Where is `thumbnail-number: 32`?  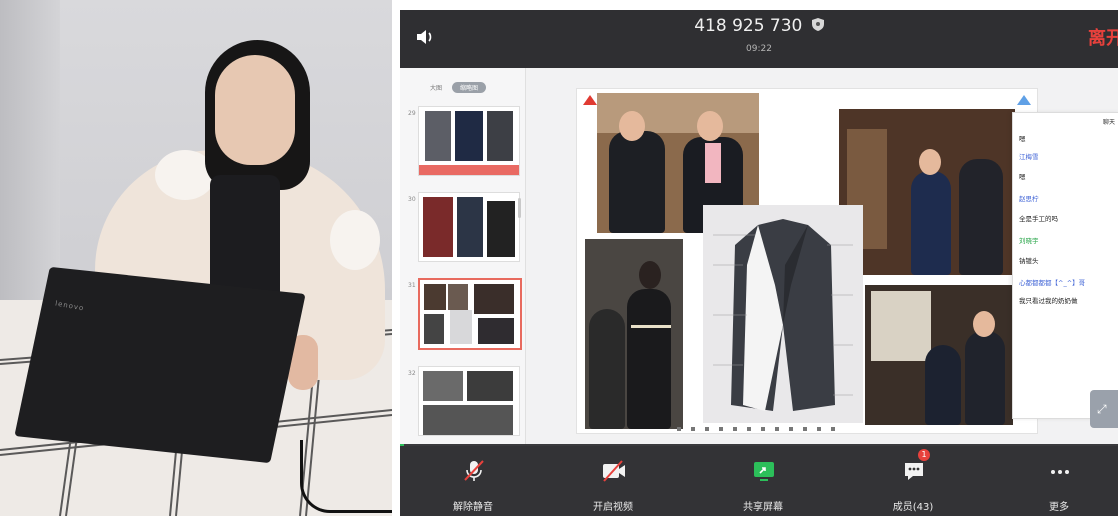 thumbnail-number: 32 is located at coordinates (412, 373).